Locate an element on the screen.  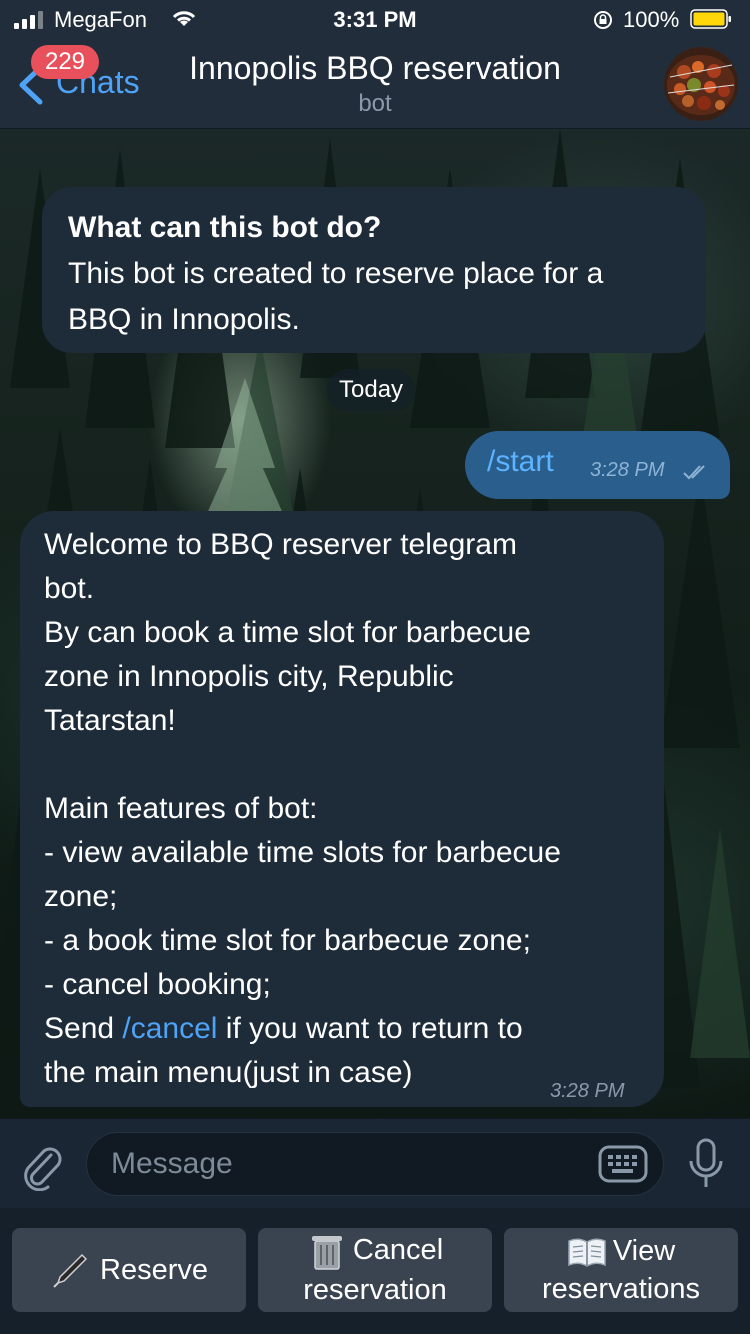
date-separator: Today is located at coordinates (371, 390).